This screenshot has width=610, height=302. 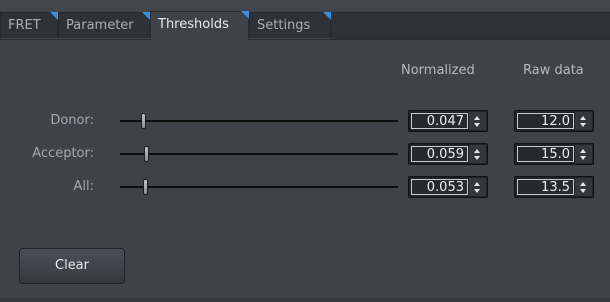 I want to click on all-normalized-spinbox: 0.053, so click(x=448, y=187).